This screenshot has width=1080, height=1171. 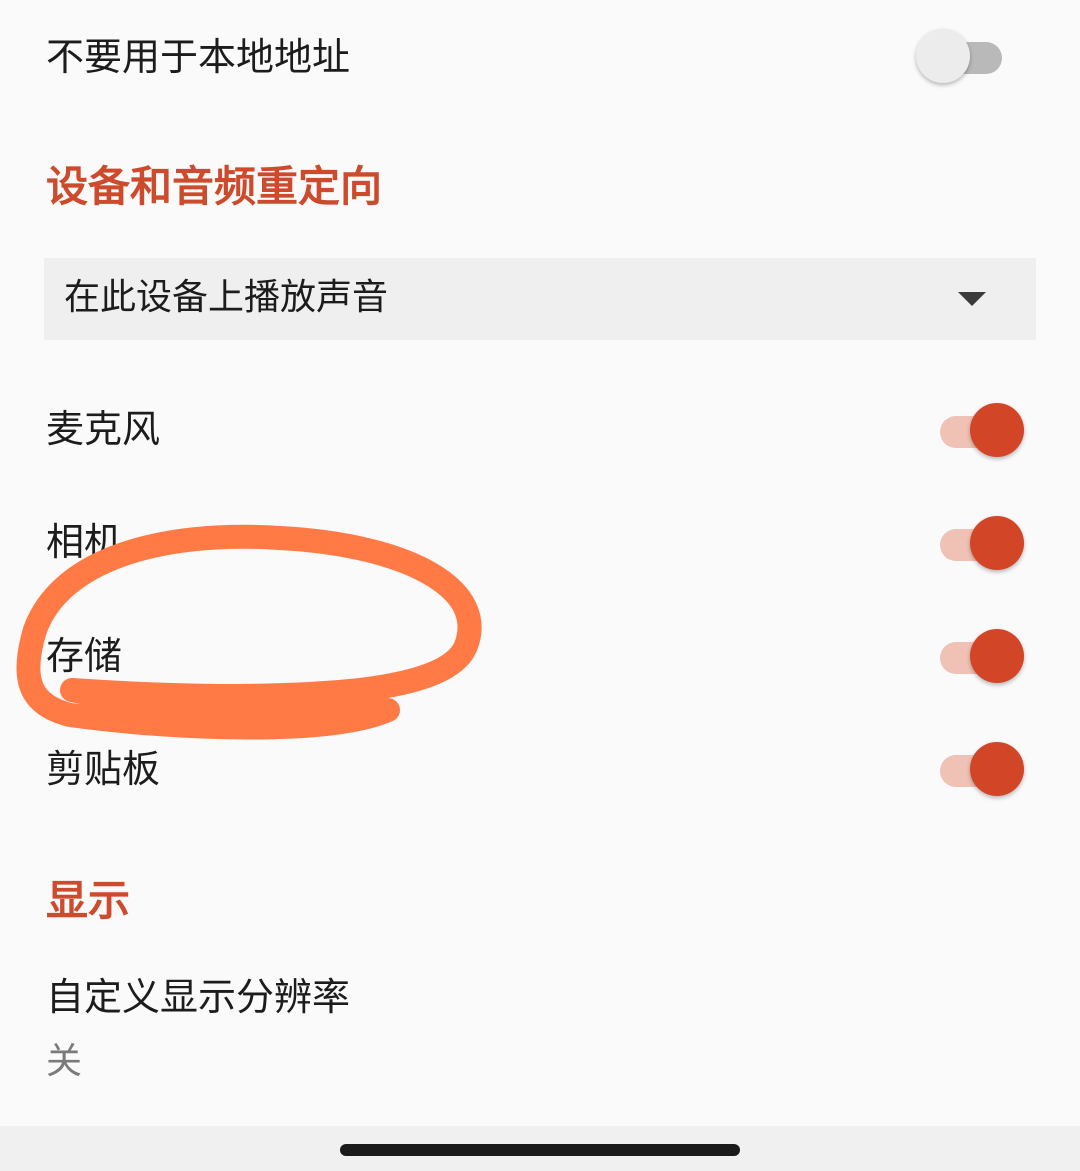 I want to click on audio-select: 在此设备上播放声音, so click(x=540, y=299).